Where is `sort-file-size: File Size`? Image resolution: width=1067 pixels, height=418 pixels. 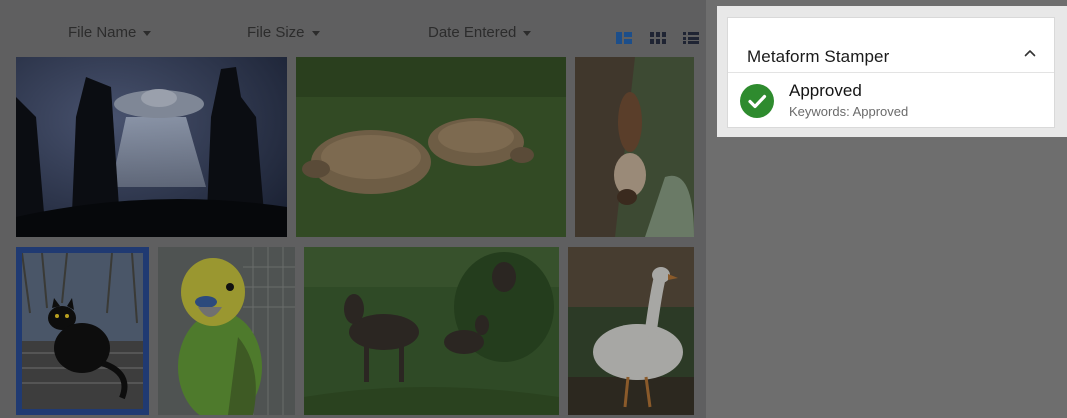 sort-file-size: File Size is located at coordinates (283, 32).